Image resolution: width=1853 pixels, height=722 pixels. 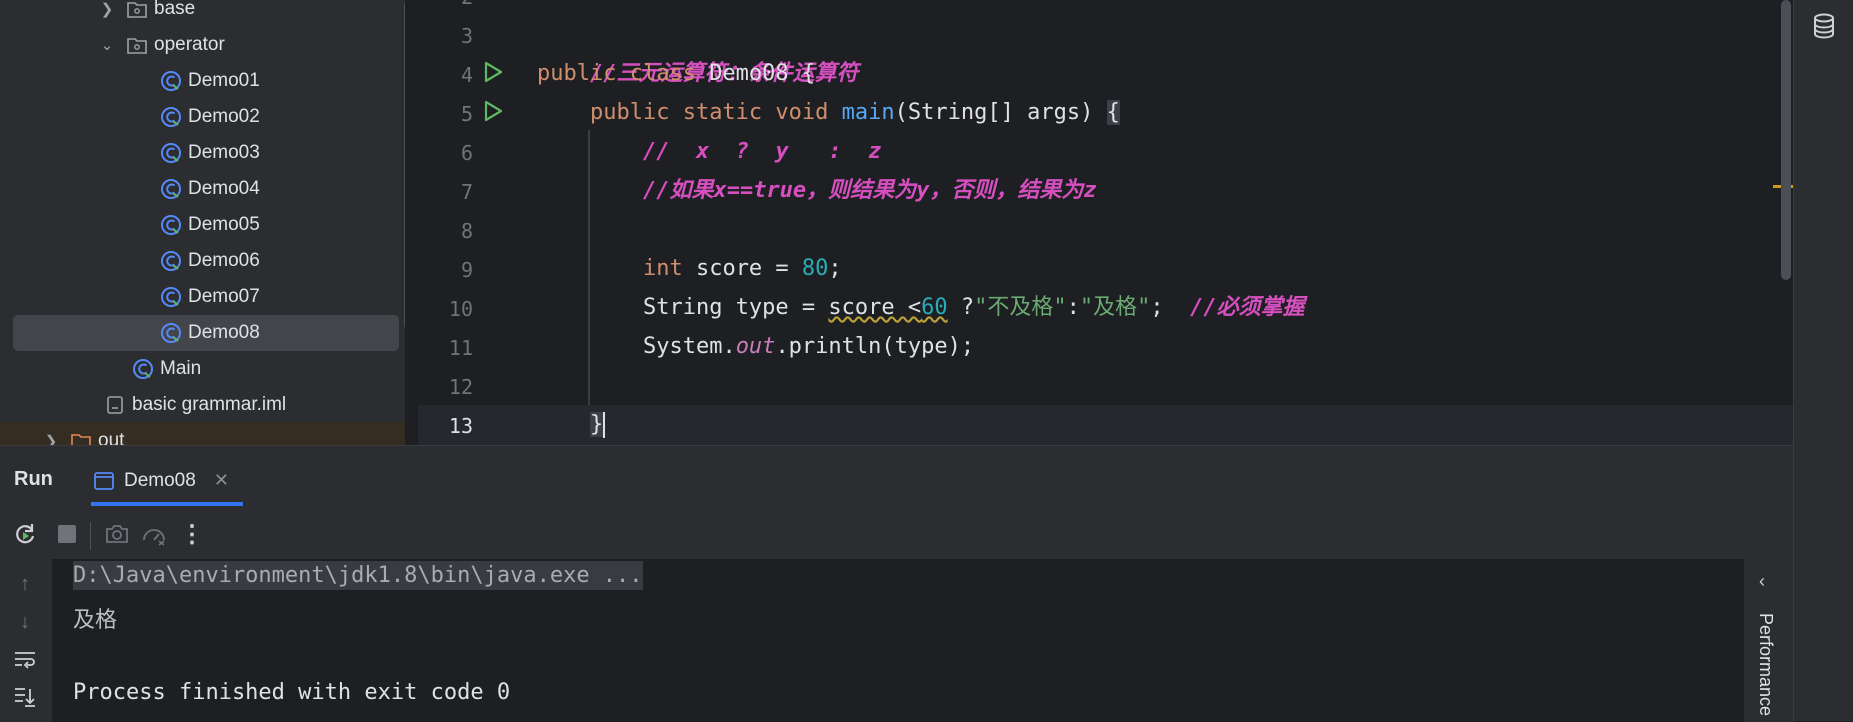 What do you see at coordinates (202, 333) in the screenshot?
I see `tree-item-demo08: Demo08` at bounding box center [202, 333].